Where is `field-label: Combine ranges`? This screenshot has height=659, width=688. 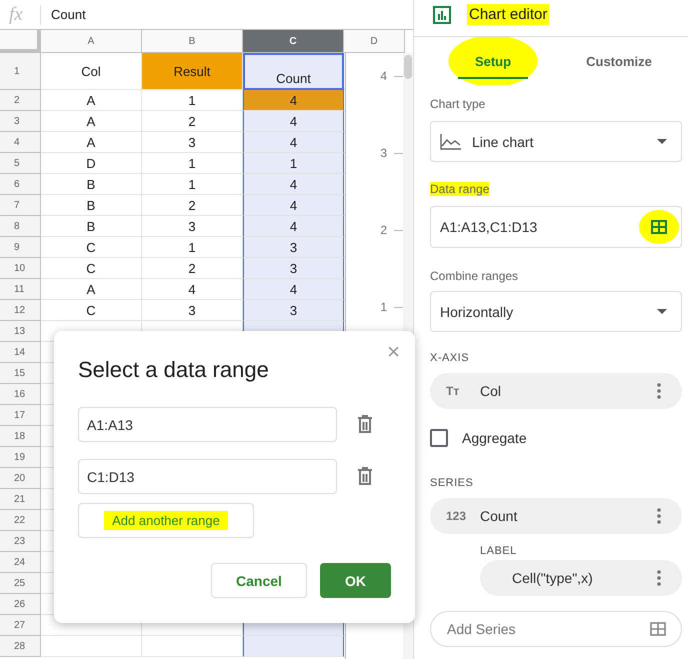
field-label: Combine ranges is located at coordinates (474, 276).